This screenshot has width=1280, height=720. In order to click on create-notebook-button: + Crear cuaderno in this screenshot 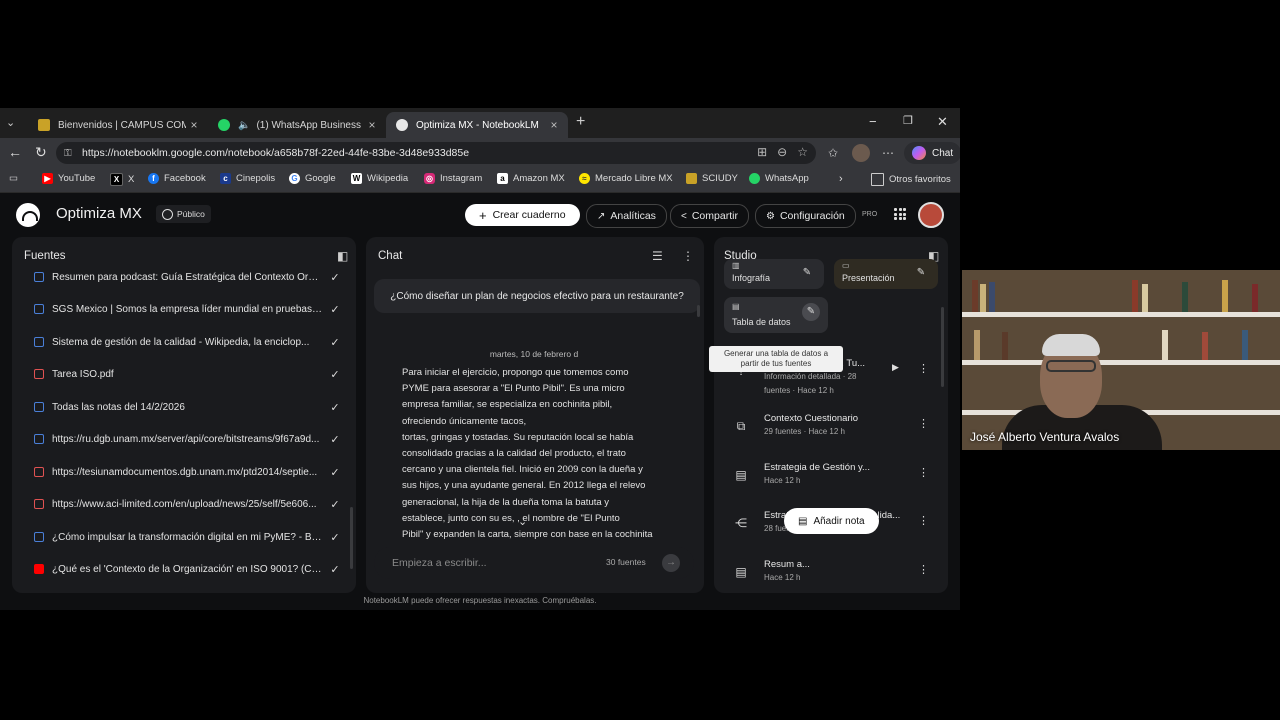, I will do `click(522, 215)`.